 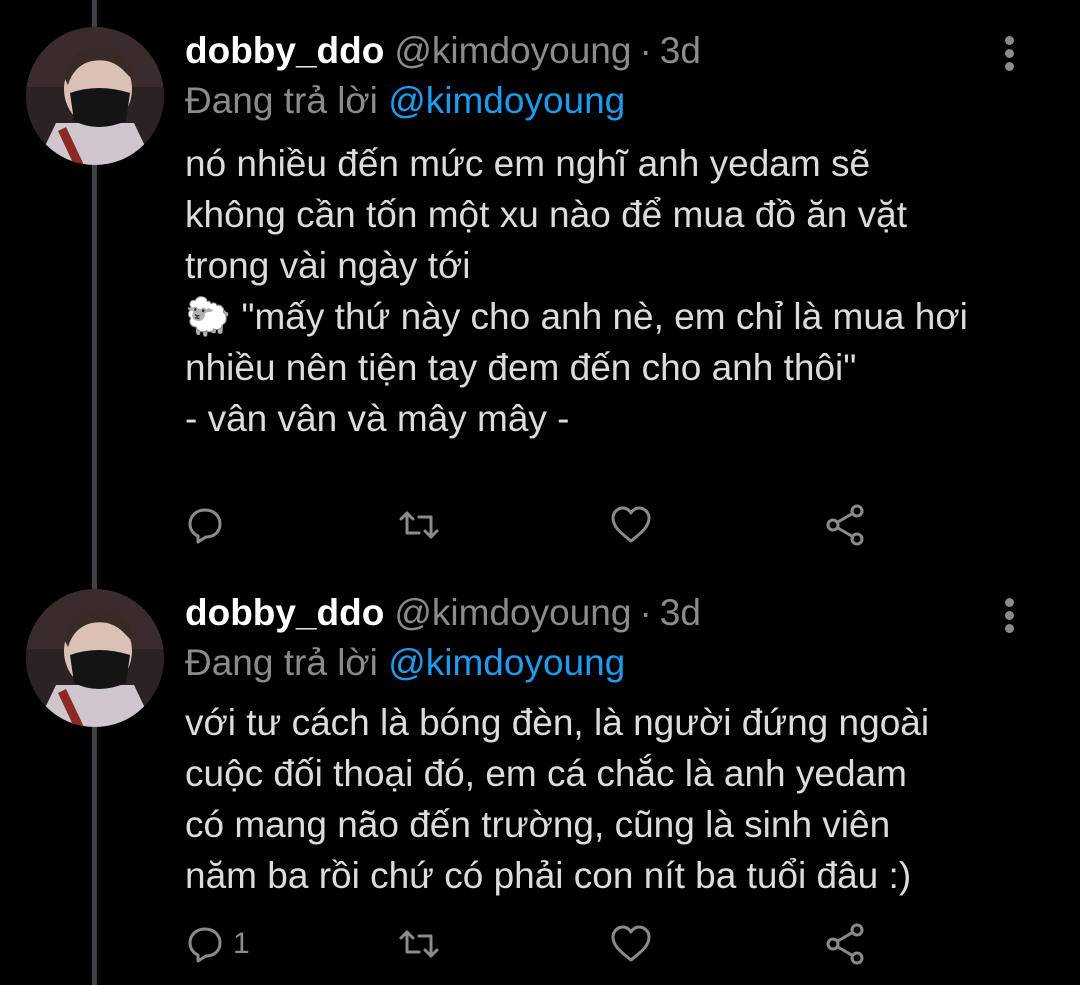 I want to click on reply-button: 1, so click(x=217, y=944).